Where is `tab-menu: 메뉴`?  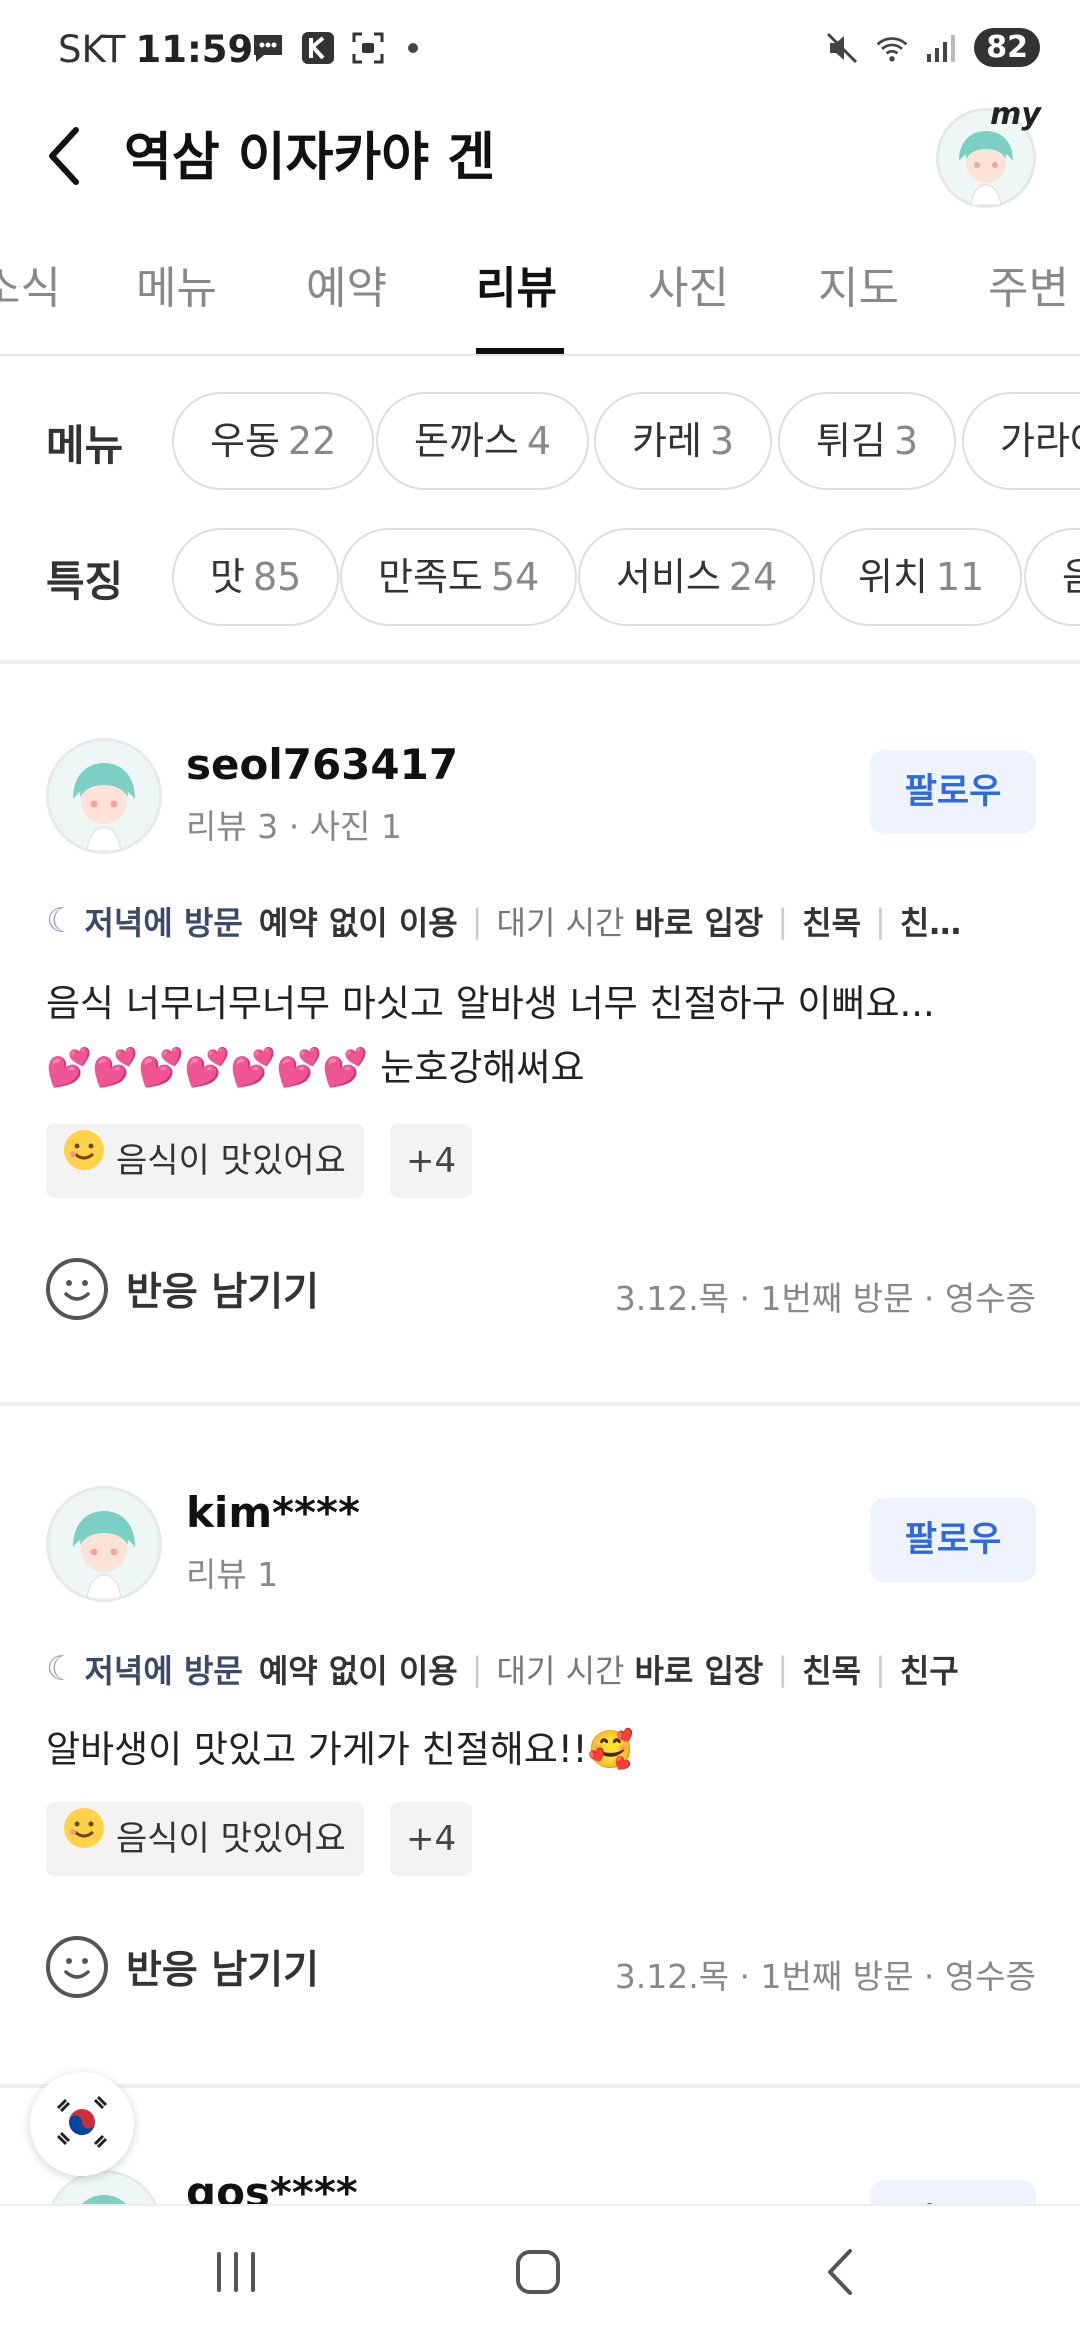 tab-menu: 메뉴 is located at coordinates (176, 284).